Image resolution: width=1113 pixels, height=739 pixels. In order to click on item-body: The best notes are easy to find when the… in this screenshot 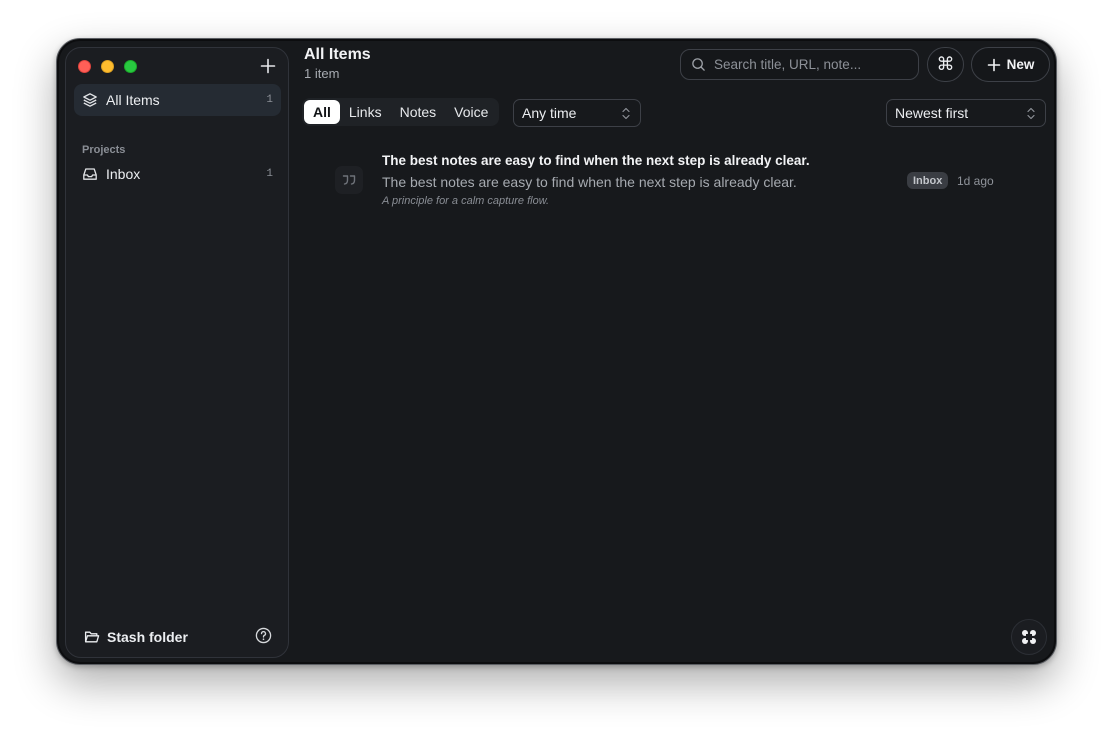, I will do `click(589, 182)`.